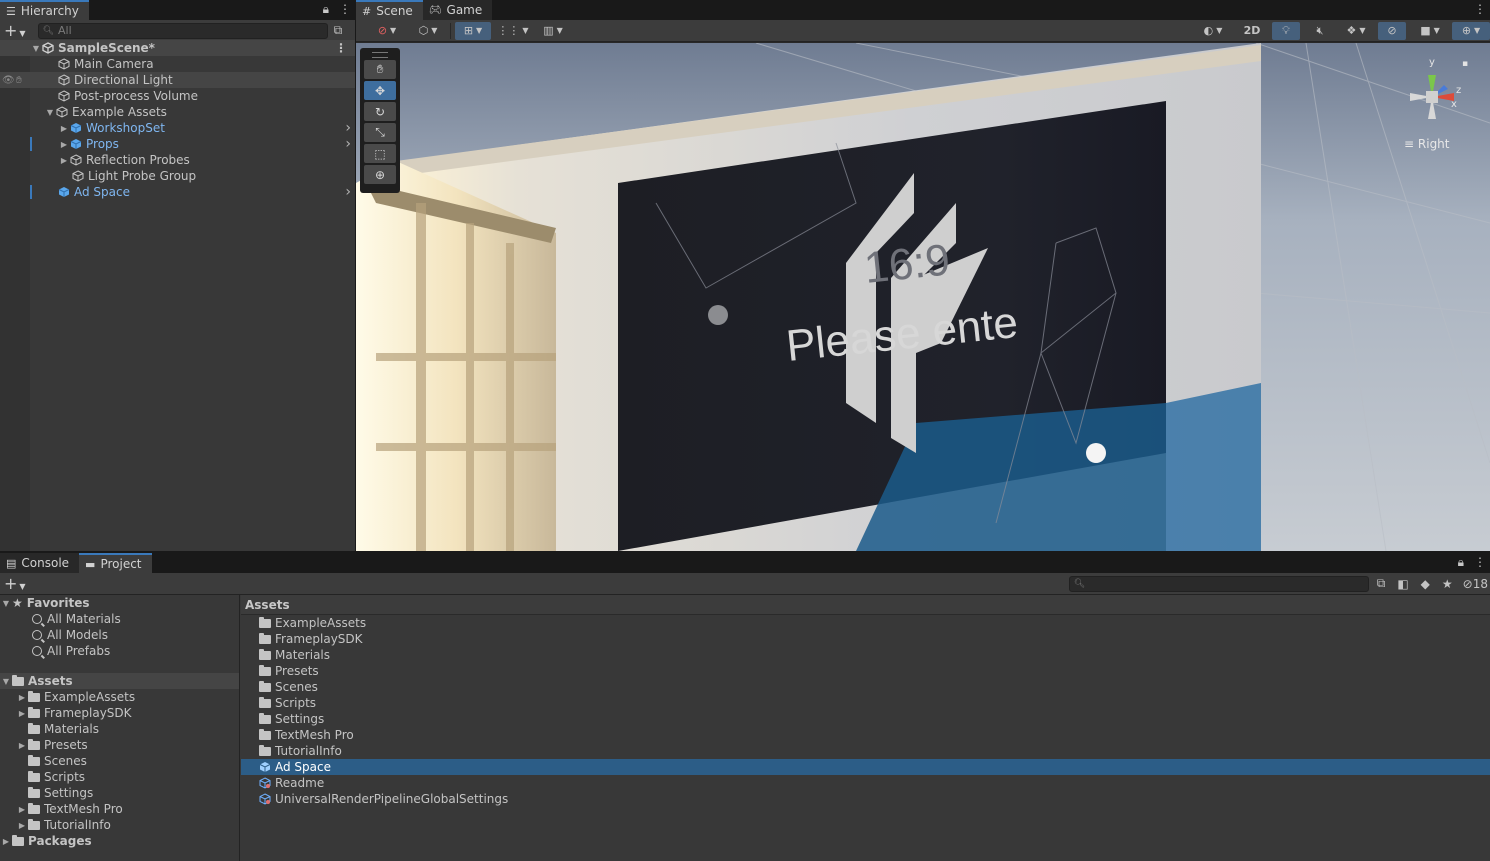 The image size is (1490, 861). Describe the element at coordinates (380, 90) in the screenshot. I see `move-tool-button: ✥` at that location.